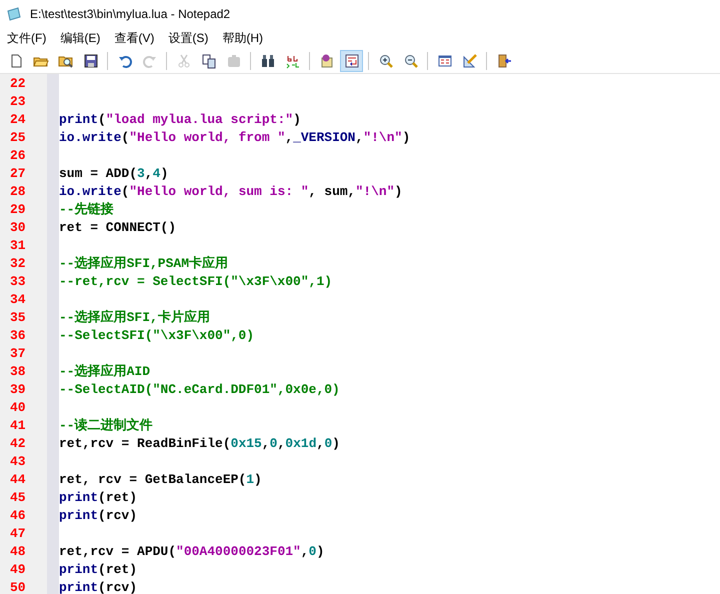 Image resolution: width=720 pixels, height=594 pixels. I want to click on code-line: sum = ADD(3,4), so click(113, 174).